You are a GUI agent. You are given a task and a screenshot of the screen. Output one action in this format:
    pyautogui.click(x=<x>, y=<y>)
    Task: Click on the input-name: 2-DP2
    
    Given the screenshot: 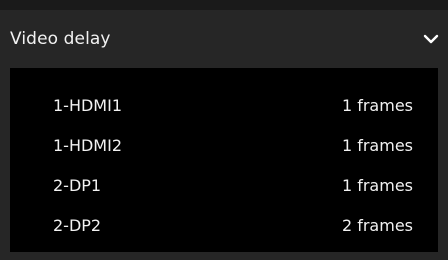 What is the action you would take?
    pyautogui.click(x=77, y=225)
    